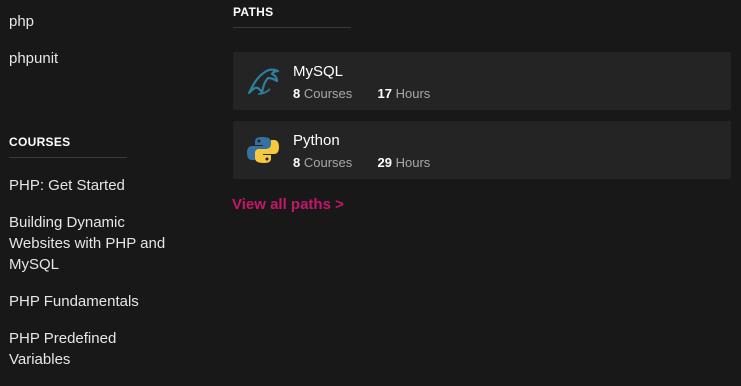 The width and height of the screenshot is (741, 386). I want to click on path-card-python: Python 8 Courses 29 Hours, so click(482, 150).